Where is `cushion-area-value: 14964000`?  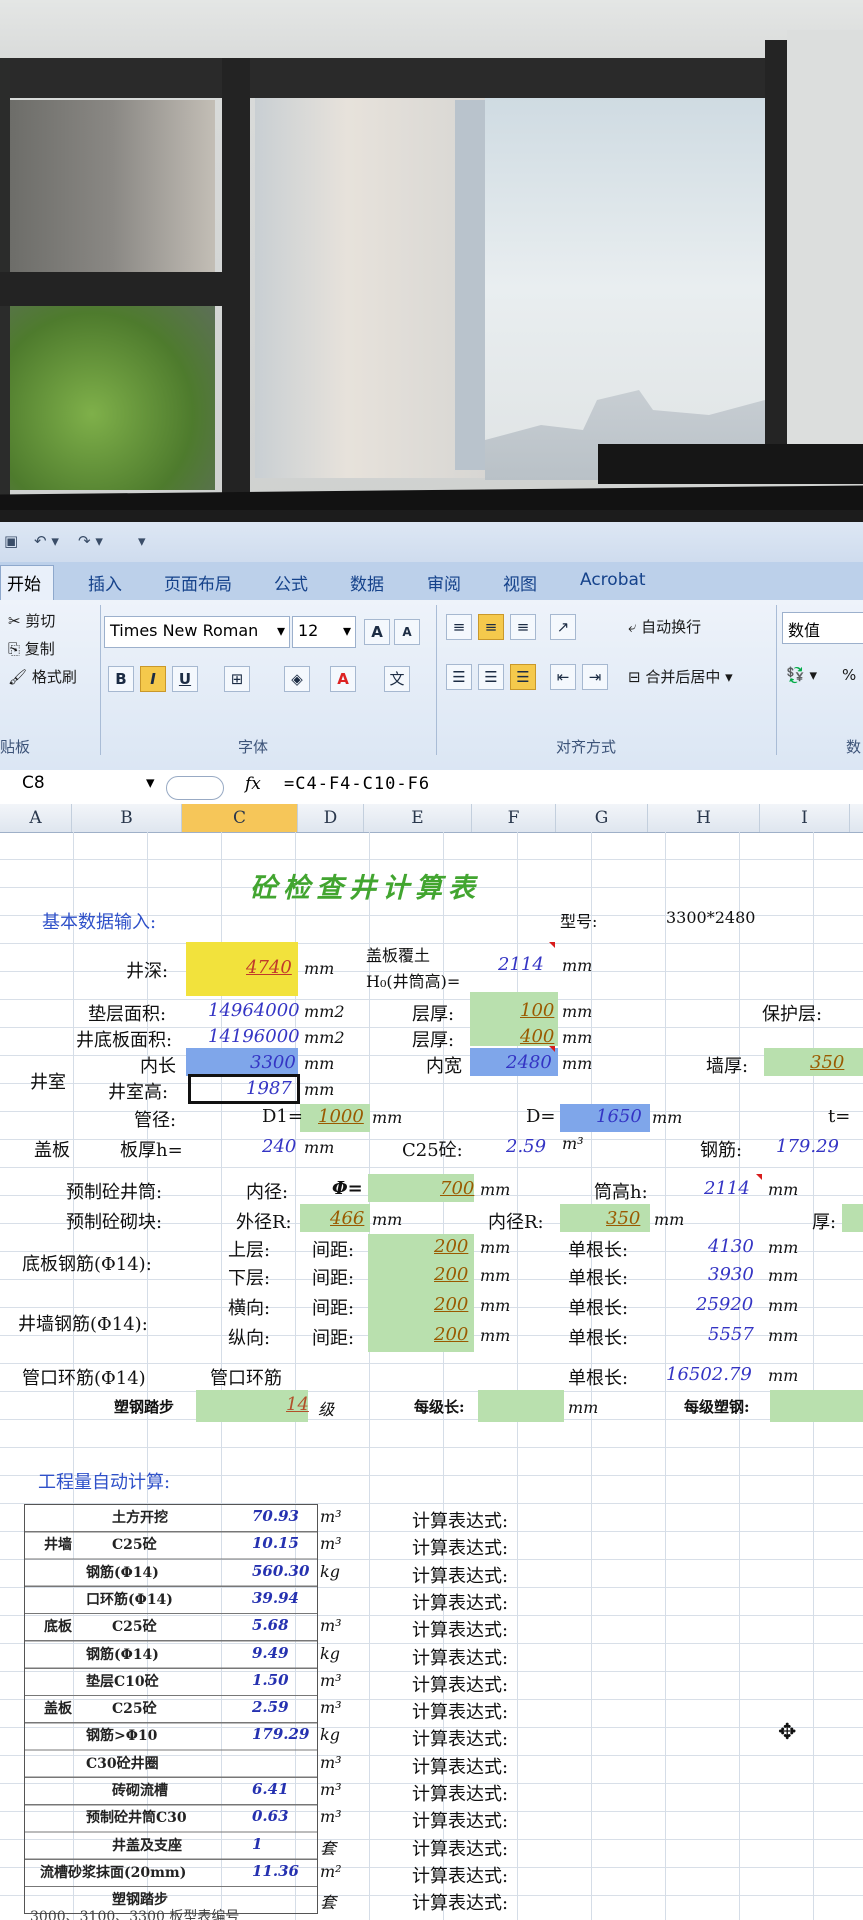
cushion-area-value: 14964000 is located at coordinates (254, 1010).